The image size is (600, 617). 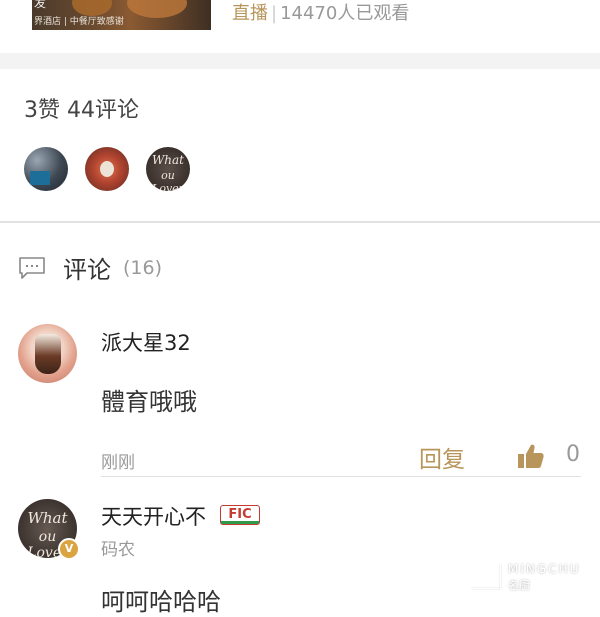 I want to click on commenter-avatar, so click(x=47, y=353).